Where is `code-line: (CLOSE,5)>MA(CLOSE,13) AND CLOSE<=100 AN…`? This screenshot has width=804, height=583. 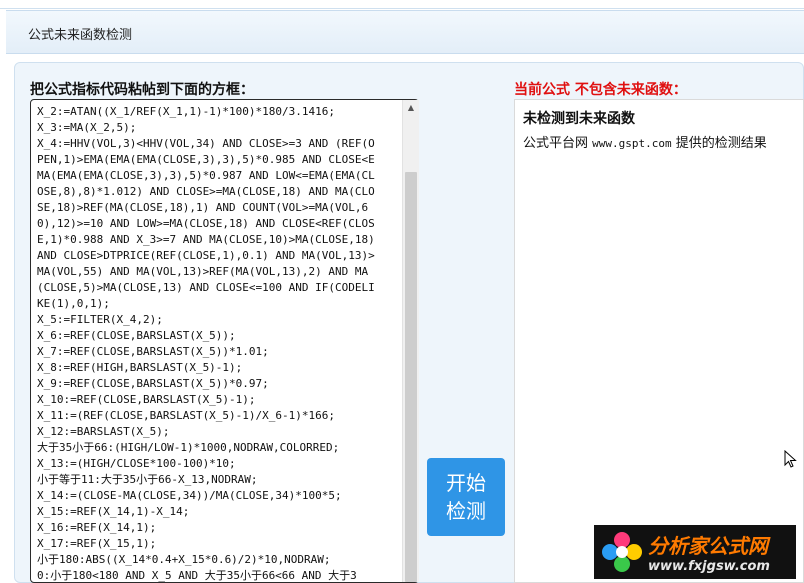
code-line: (CLOSE,5)>MA(CLOSE,13) AND CLOSE<=100 AN… is located at coordinates (206, 287).